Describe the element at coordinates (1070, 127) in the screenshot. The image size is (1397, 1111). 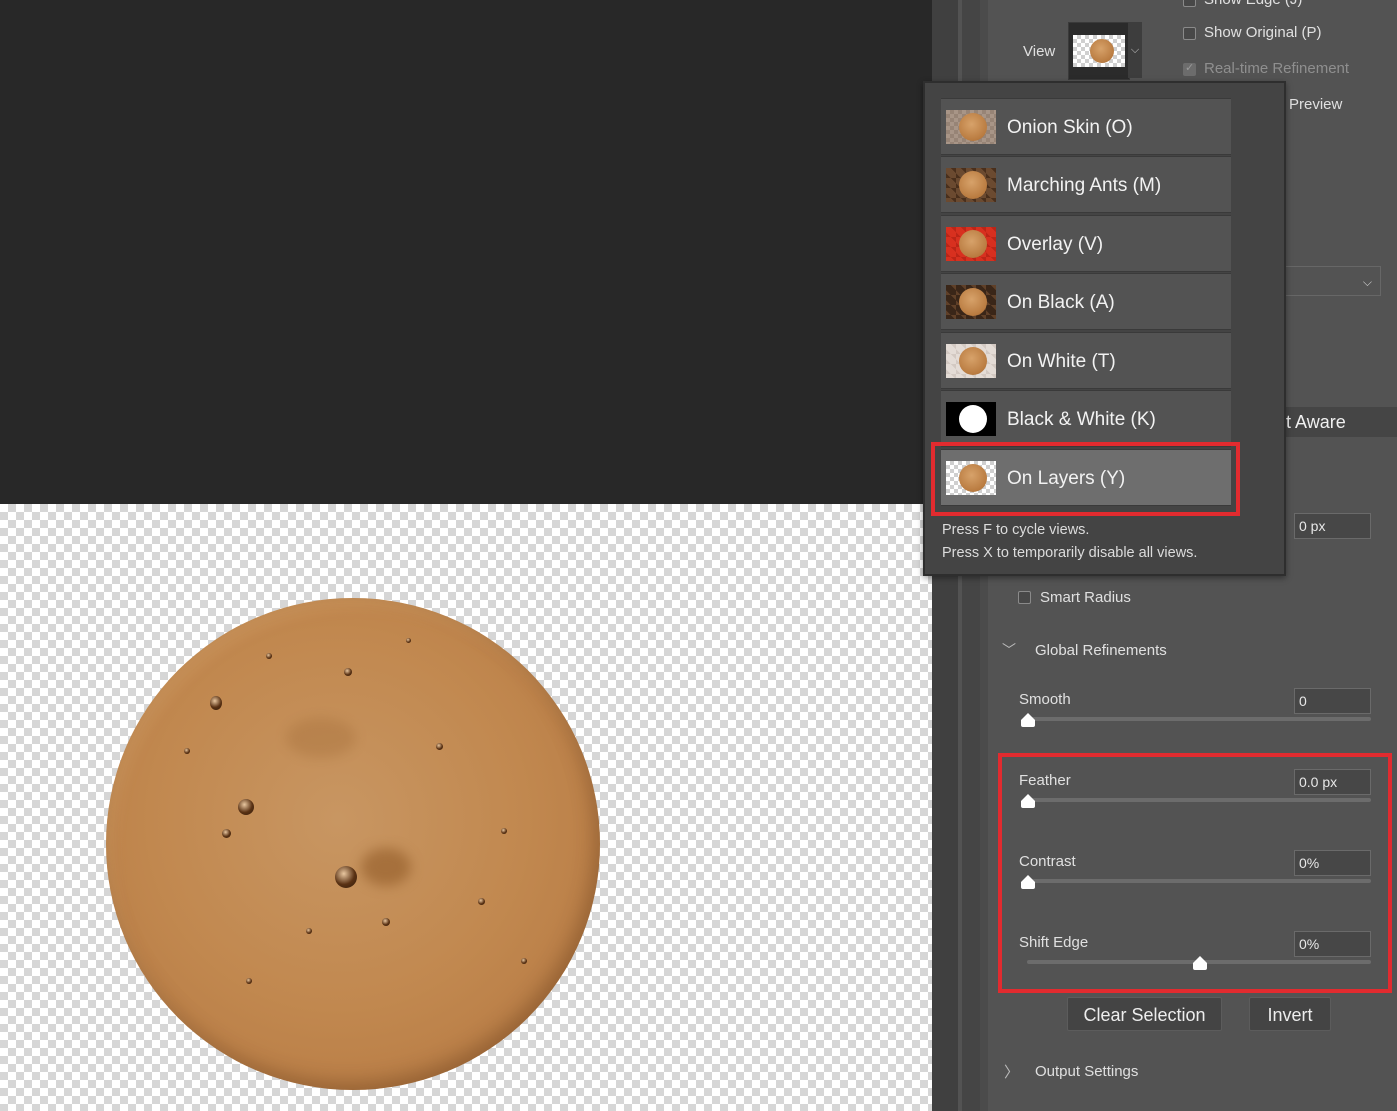
I see `view-option-label: Onion Skin (O)` at that location.